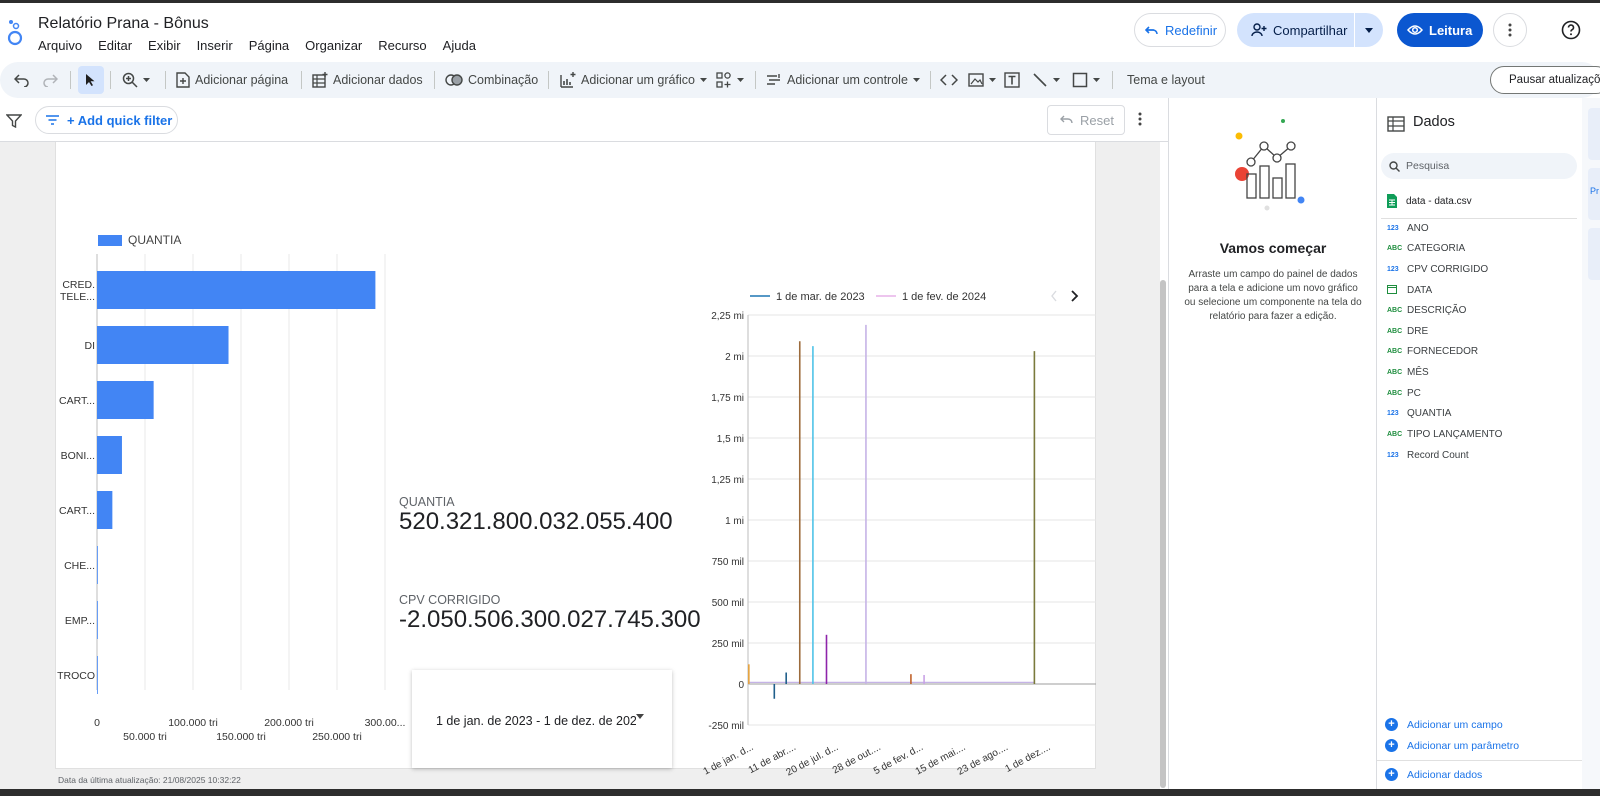 This screenshot has height=796, width=1600. I want to click on table-icon, so click(1396, 124).